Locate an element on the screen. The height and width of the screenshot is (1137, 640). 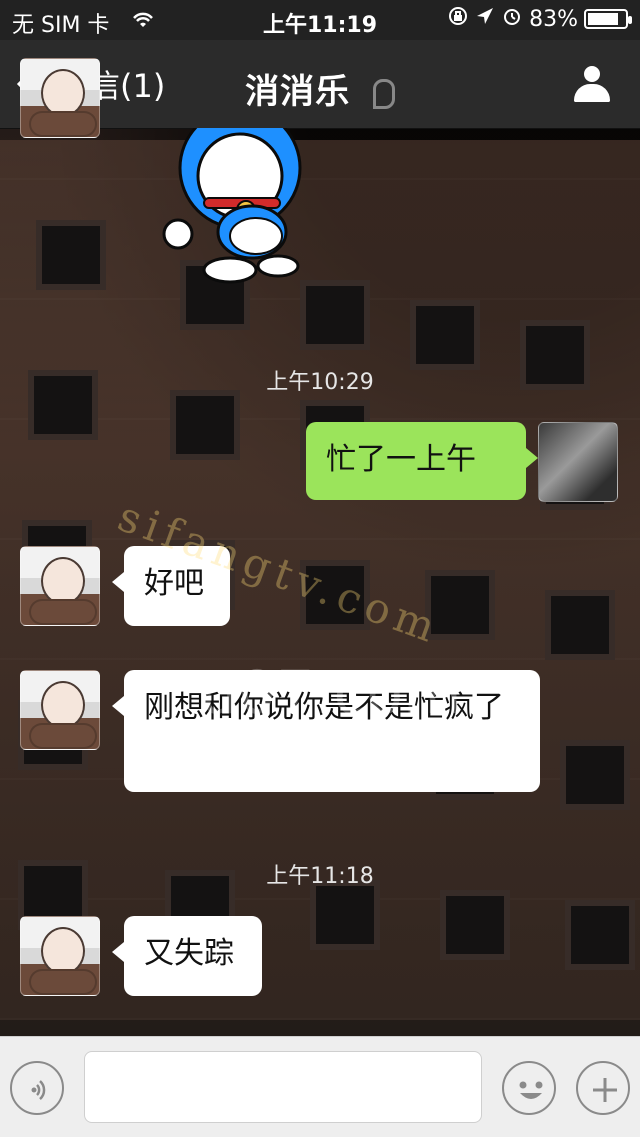
plus-icon is located at coordinates (605, 1090).